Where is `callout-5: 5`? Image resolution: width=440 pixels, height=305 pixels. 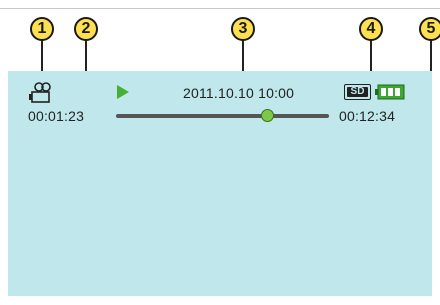 callout-5: 5 is located at coordinates (429, 29).